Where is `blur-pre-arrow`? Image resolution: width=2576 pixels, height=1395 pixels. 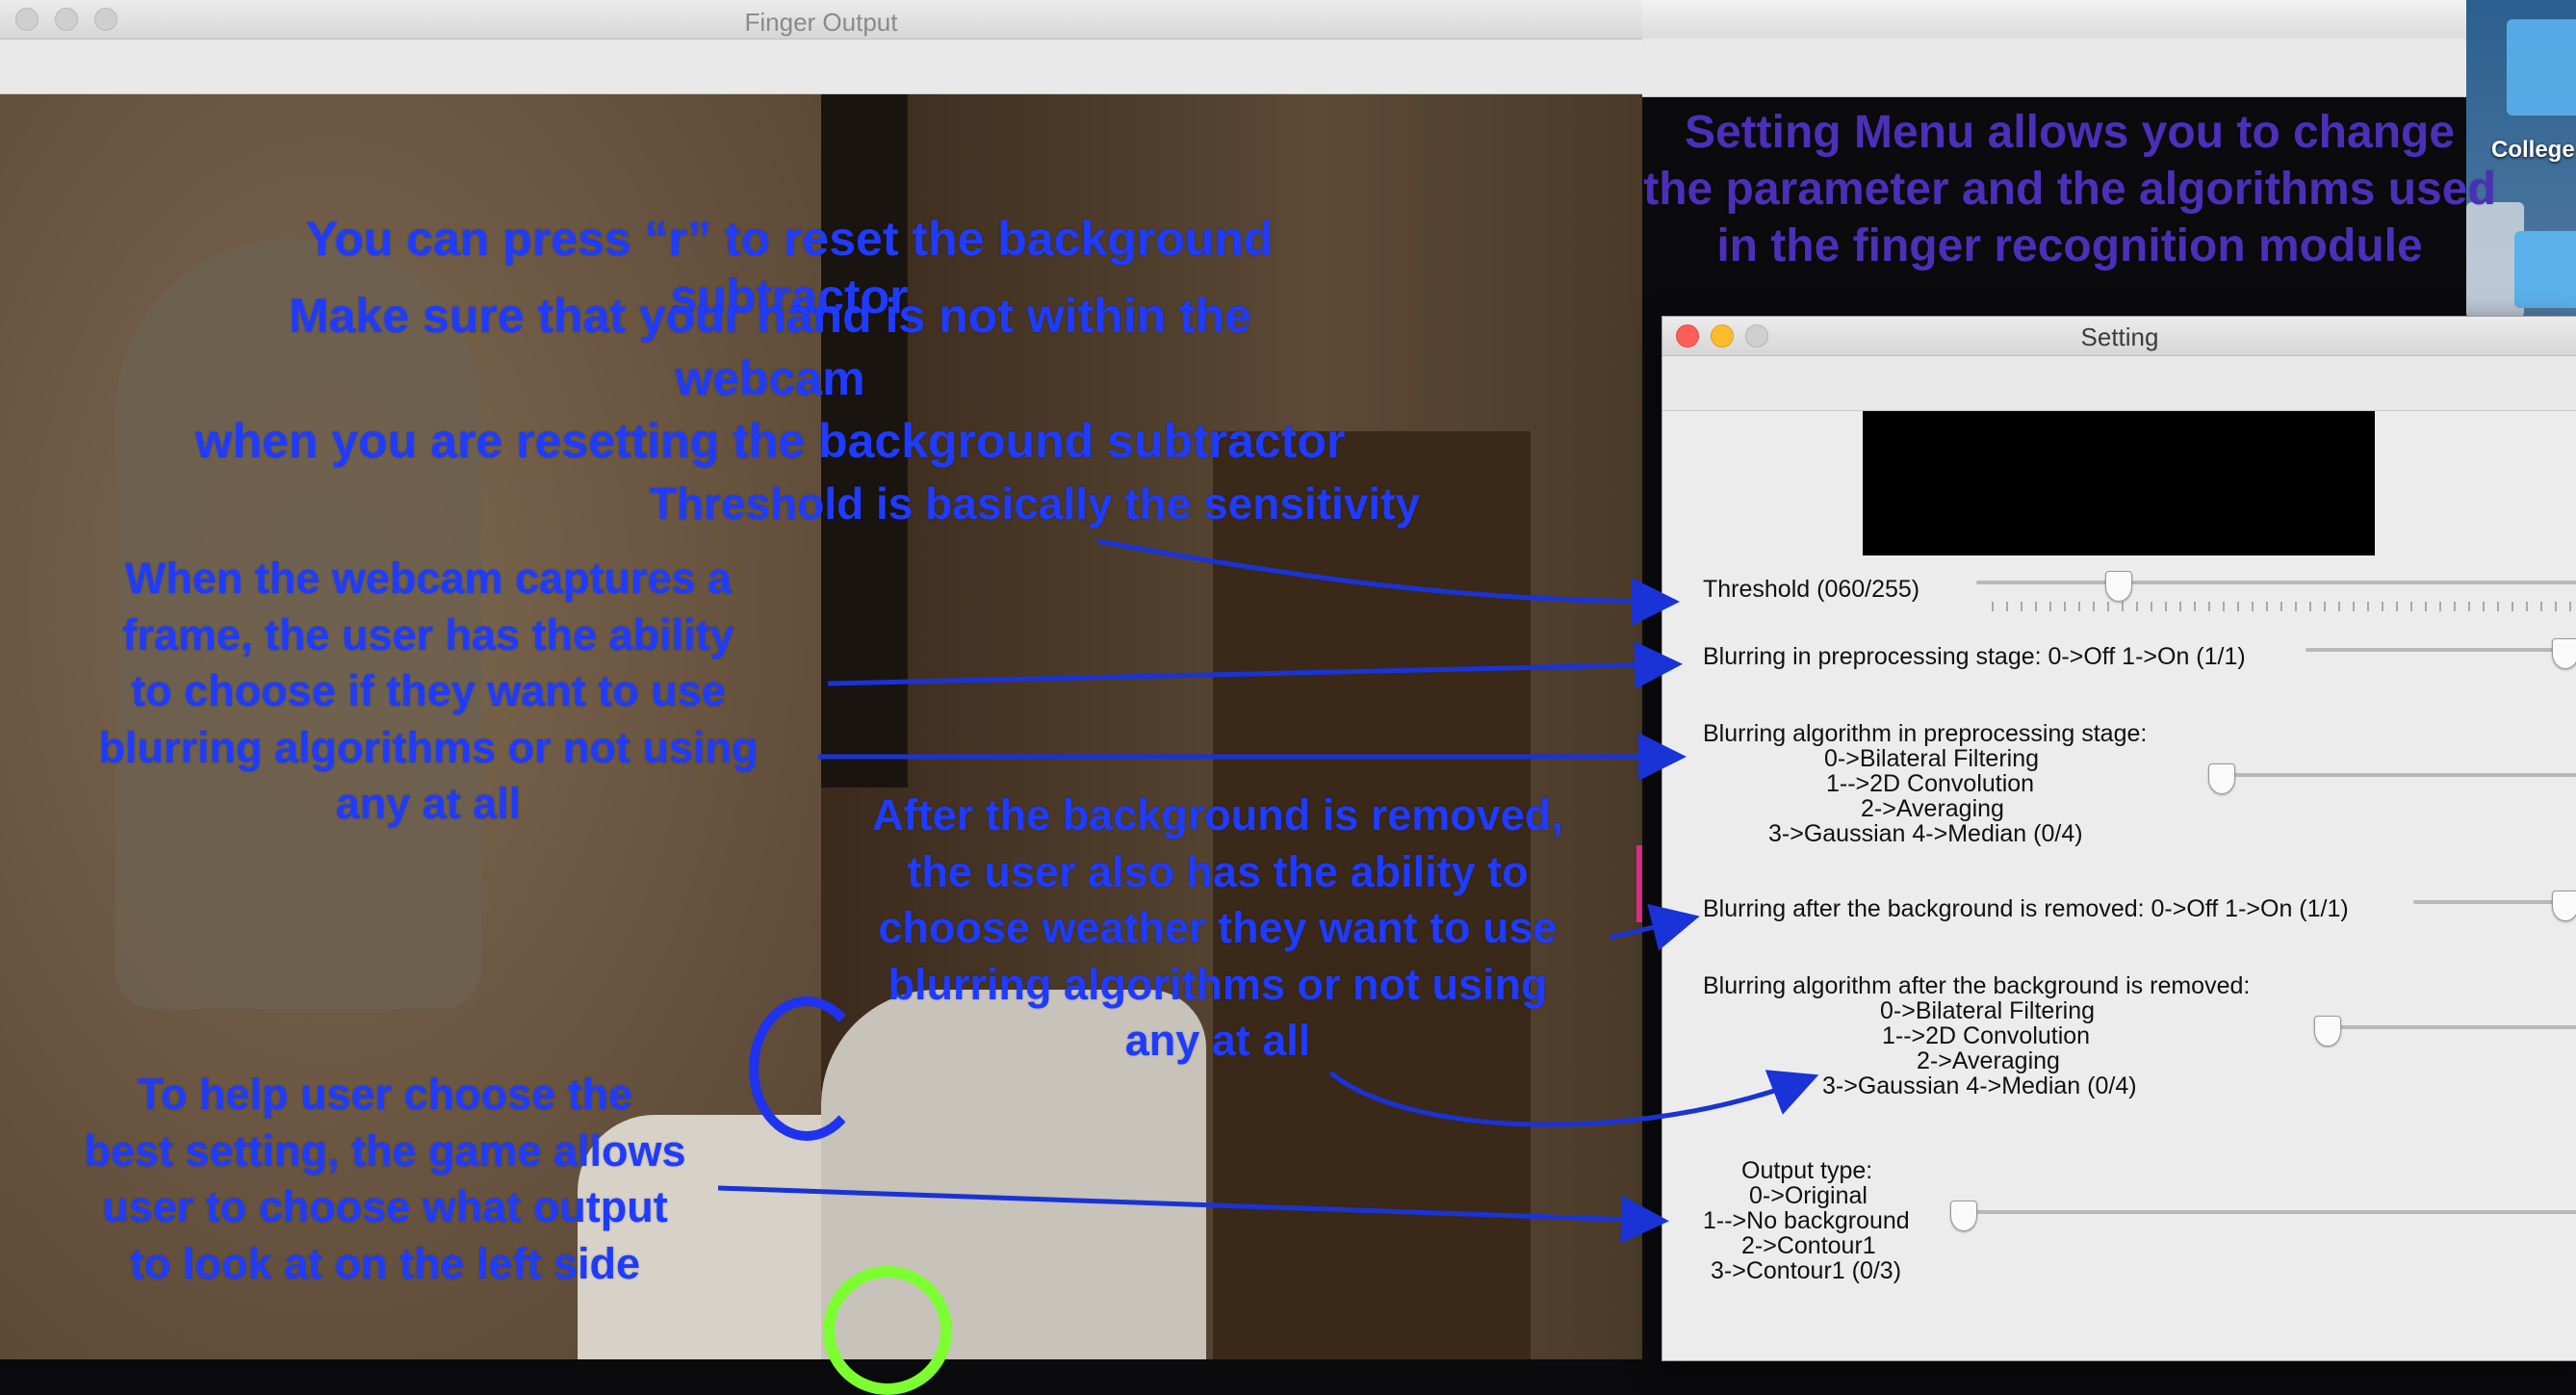 blur-pre-arrow is located at coordinates (1255, 664).